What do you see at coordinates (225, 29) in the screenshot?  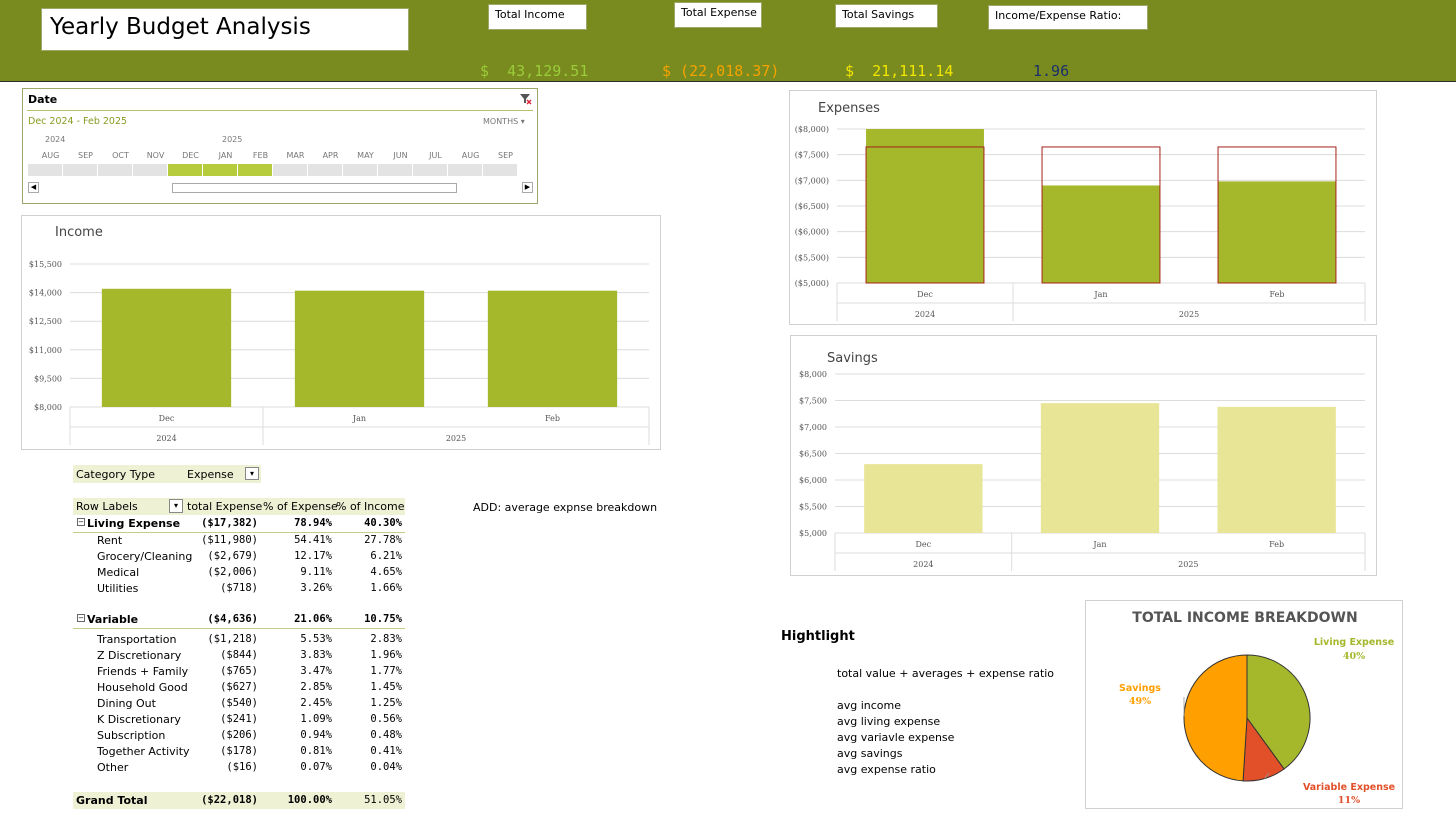 I see `dashboard-title: Yearly Budget Analysis` at bounding box center [225, 29].